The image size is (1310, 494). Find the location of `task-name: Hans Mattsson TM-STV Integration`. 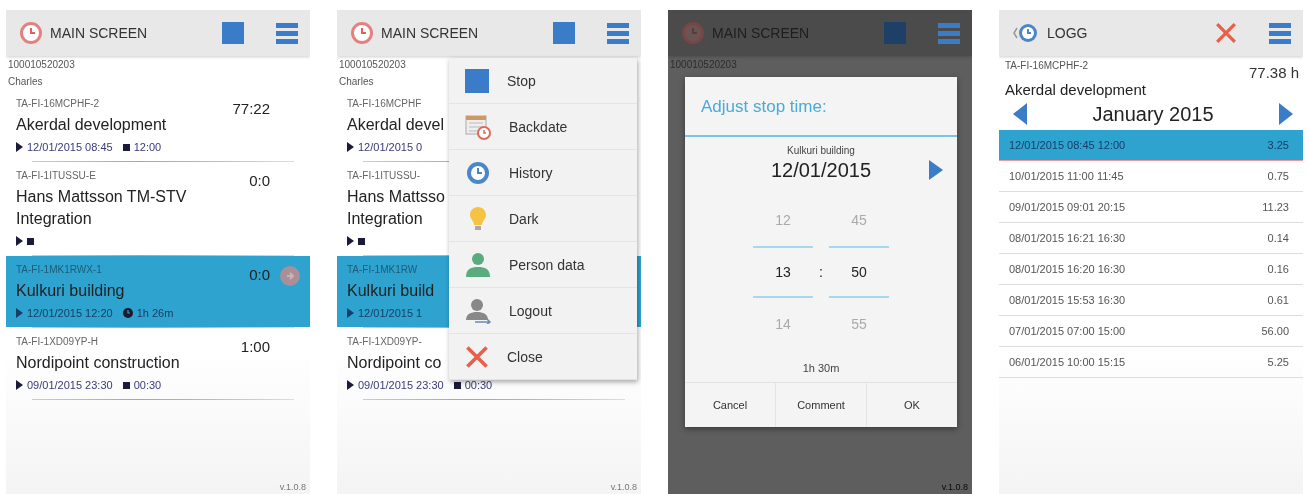

task-name: Hans Mattsson TM-STV Integration is located at coordinates (102, 208).